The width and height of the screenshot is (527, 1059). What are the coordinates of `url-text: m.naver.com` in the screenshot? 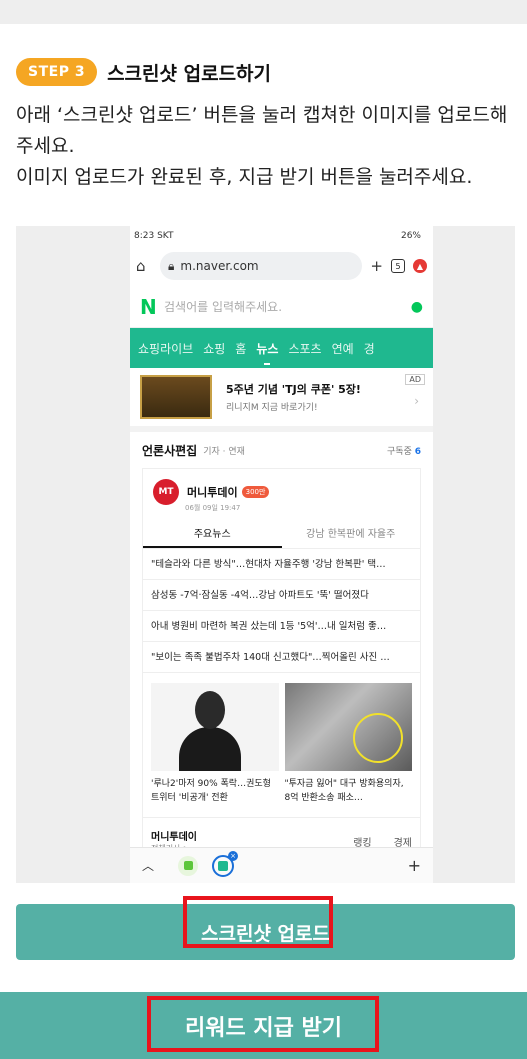 It's located at (219, 266).